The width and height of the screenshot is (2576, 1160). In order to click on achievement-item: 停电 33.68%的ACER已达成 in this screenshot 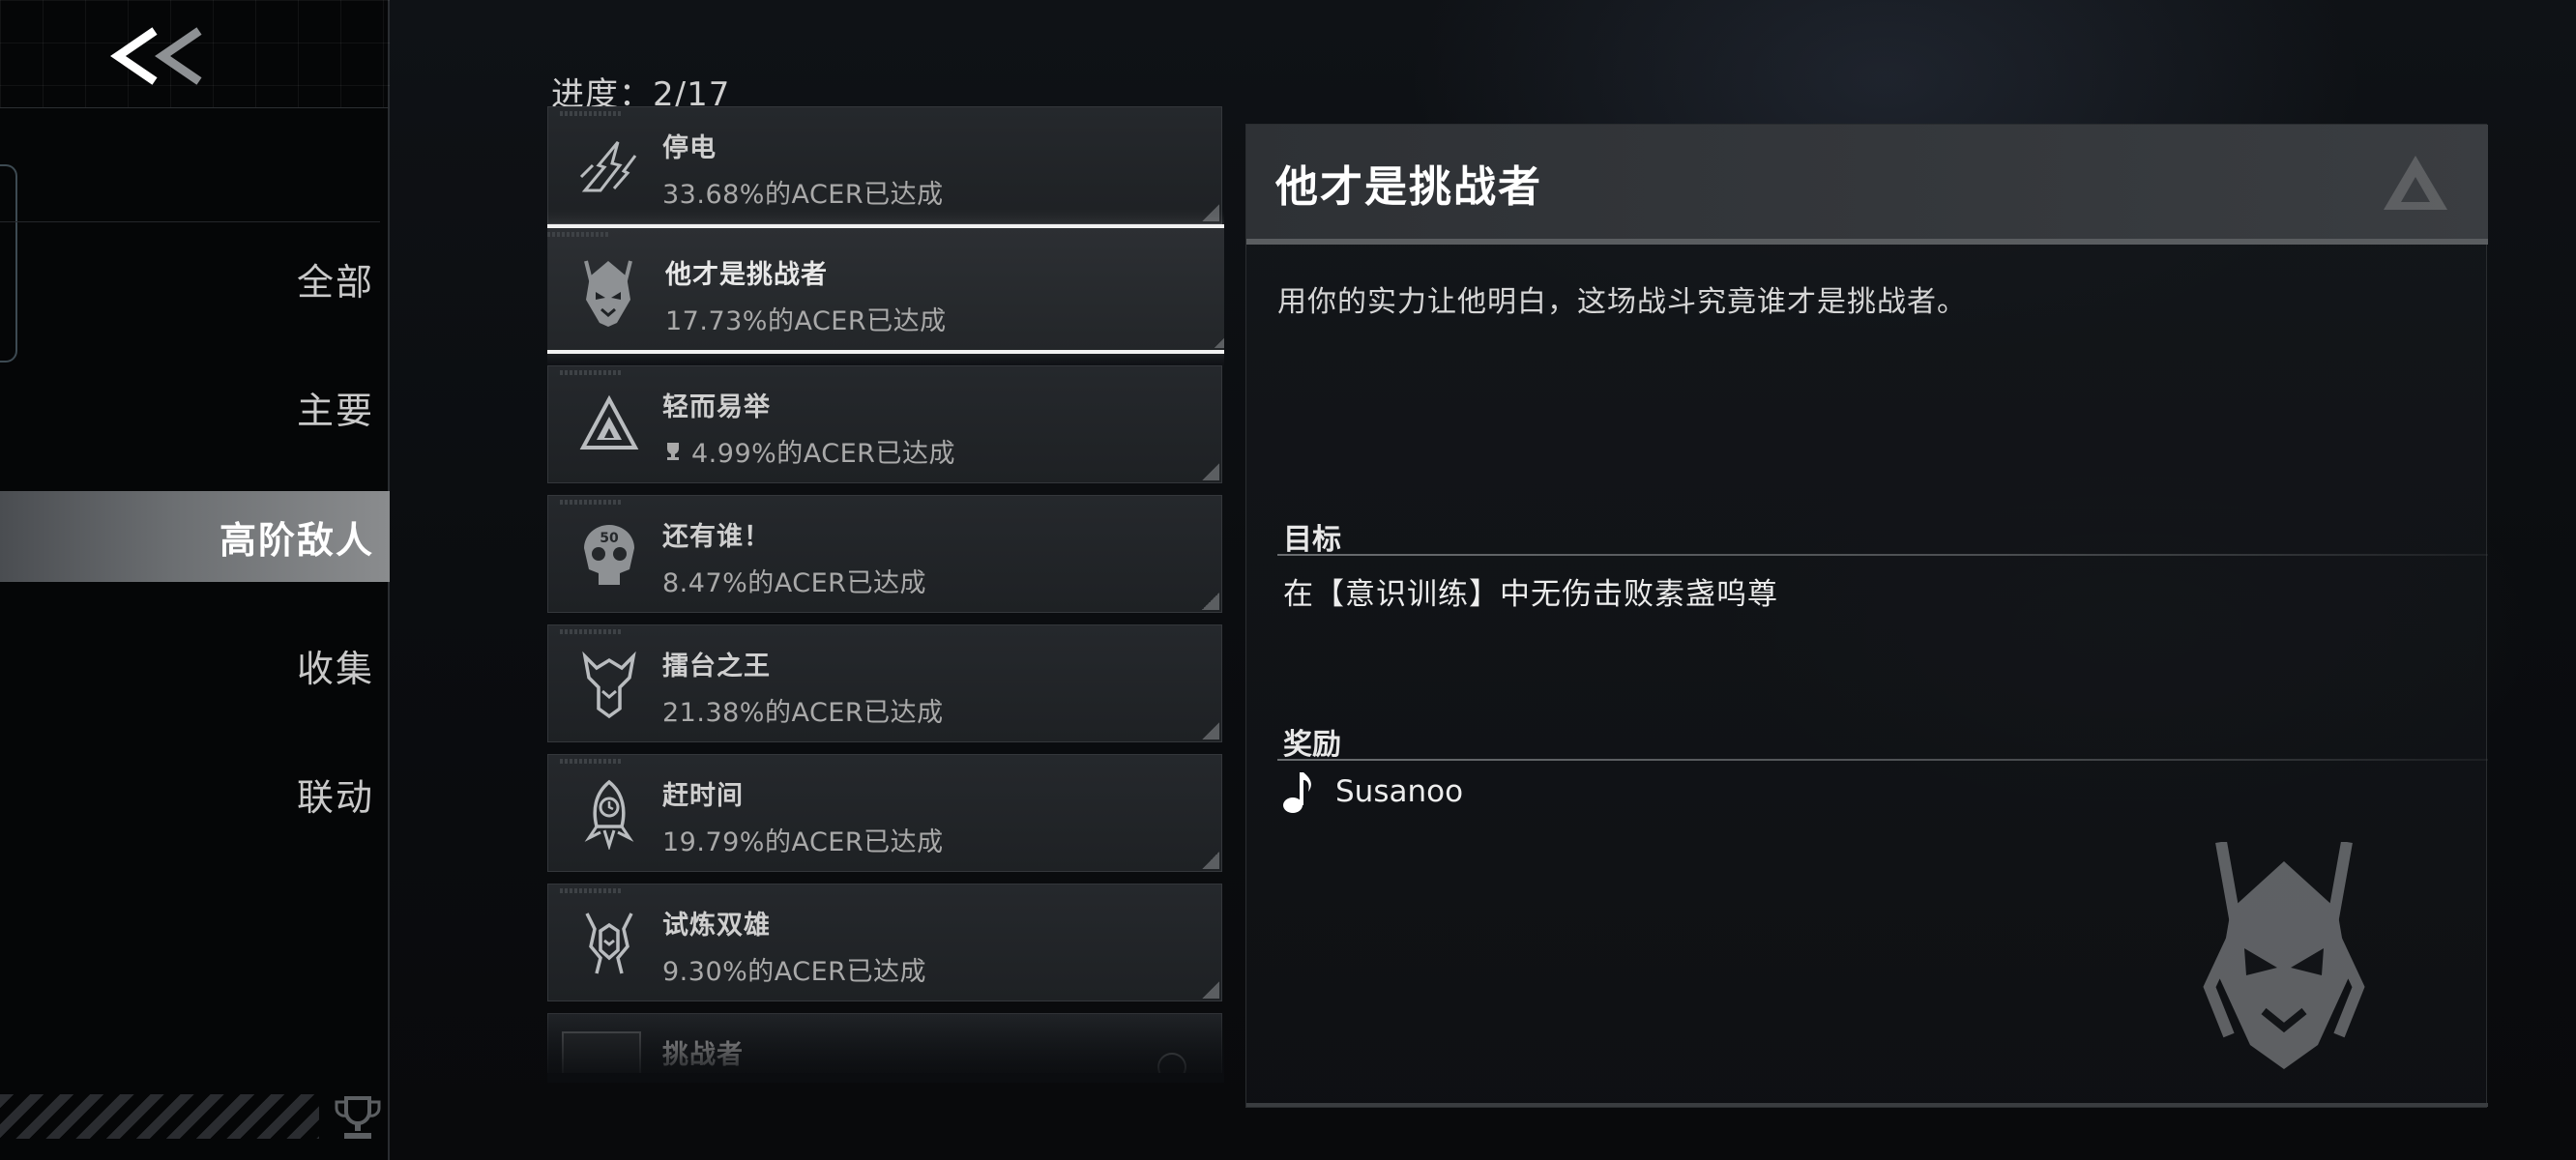, I will do `click(884, 165)`.